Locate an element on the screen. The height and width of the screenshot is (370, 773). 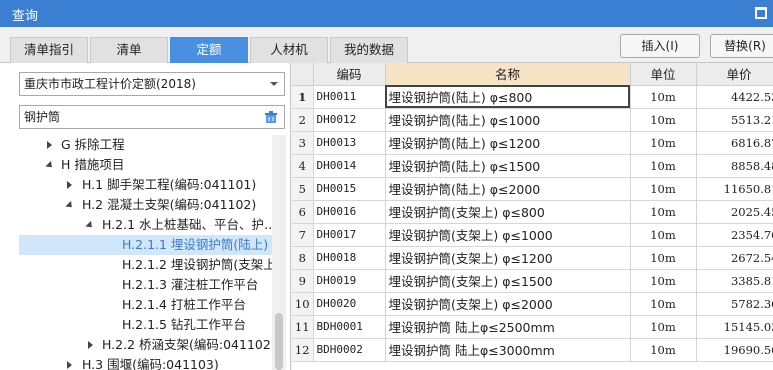
code-cell: DH0013 is located at coordinates (349, 143).